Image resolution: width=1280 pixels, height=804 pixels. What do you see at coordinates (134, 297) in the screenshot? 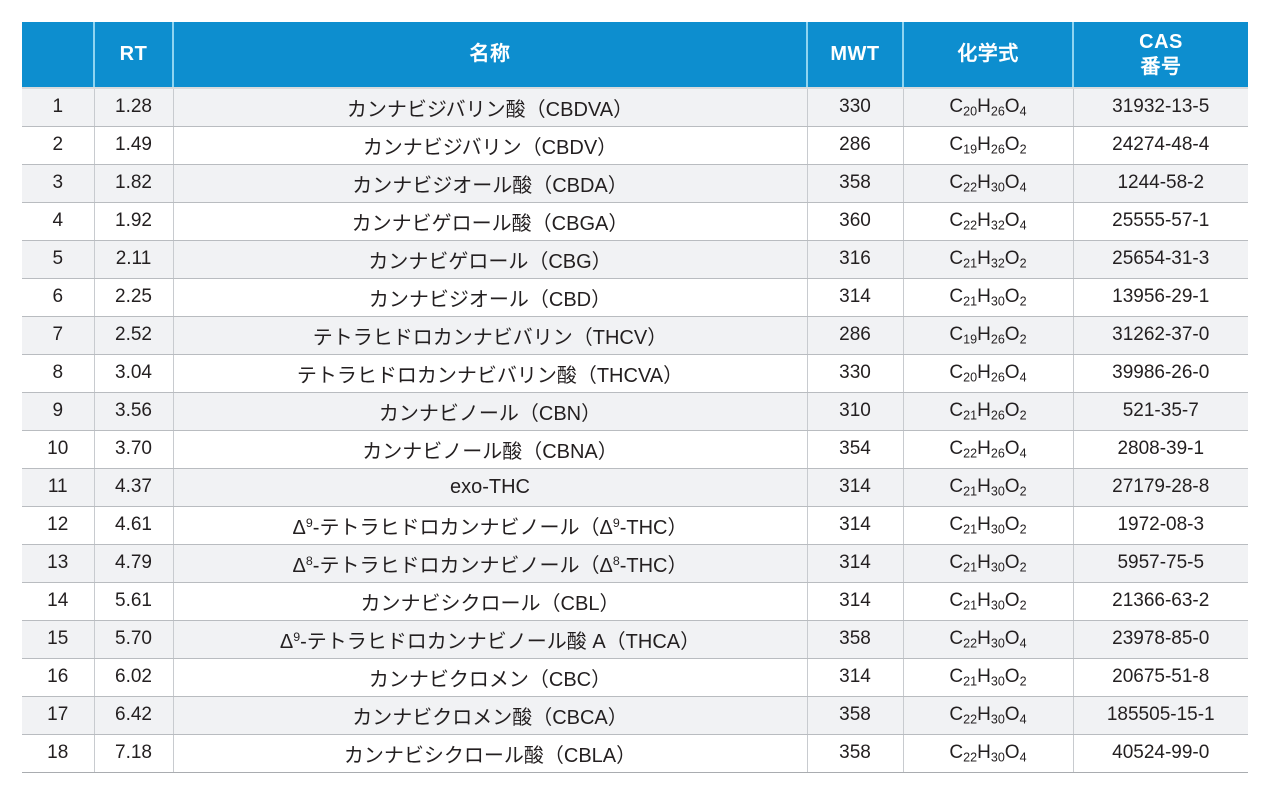
I see `cell-rt: 2.25` at bounding box center [134, 297].